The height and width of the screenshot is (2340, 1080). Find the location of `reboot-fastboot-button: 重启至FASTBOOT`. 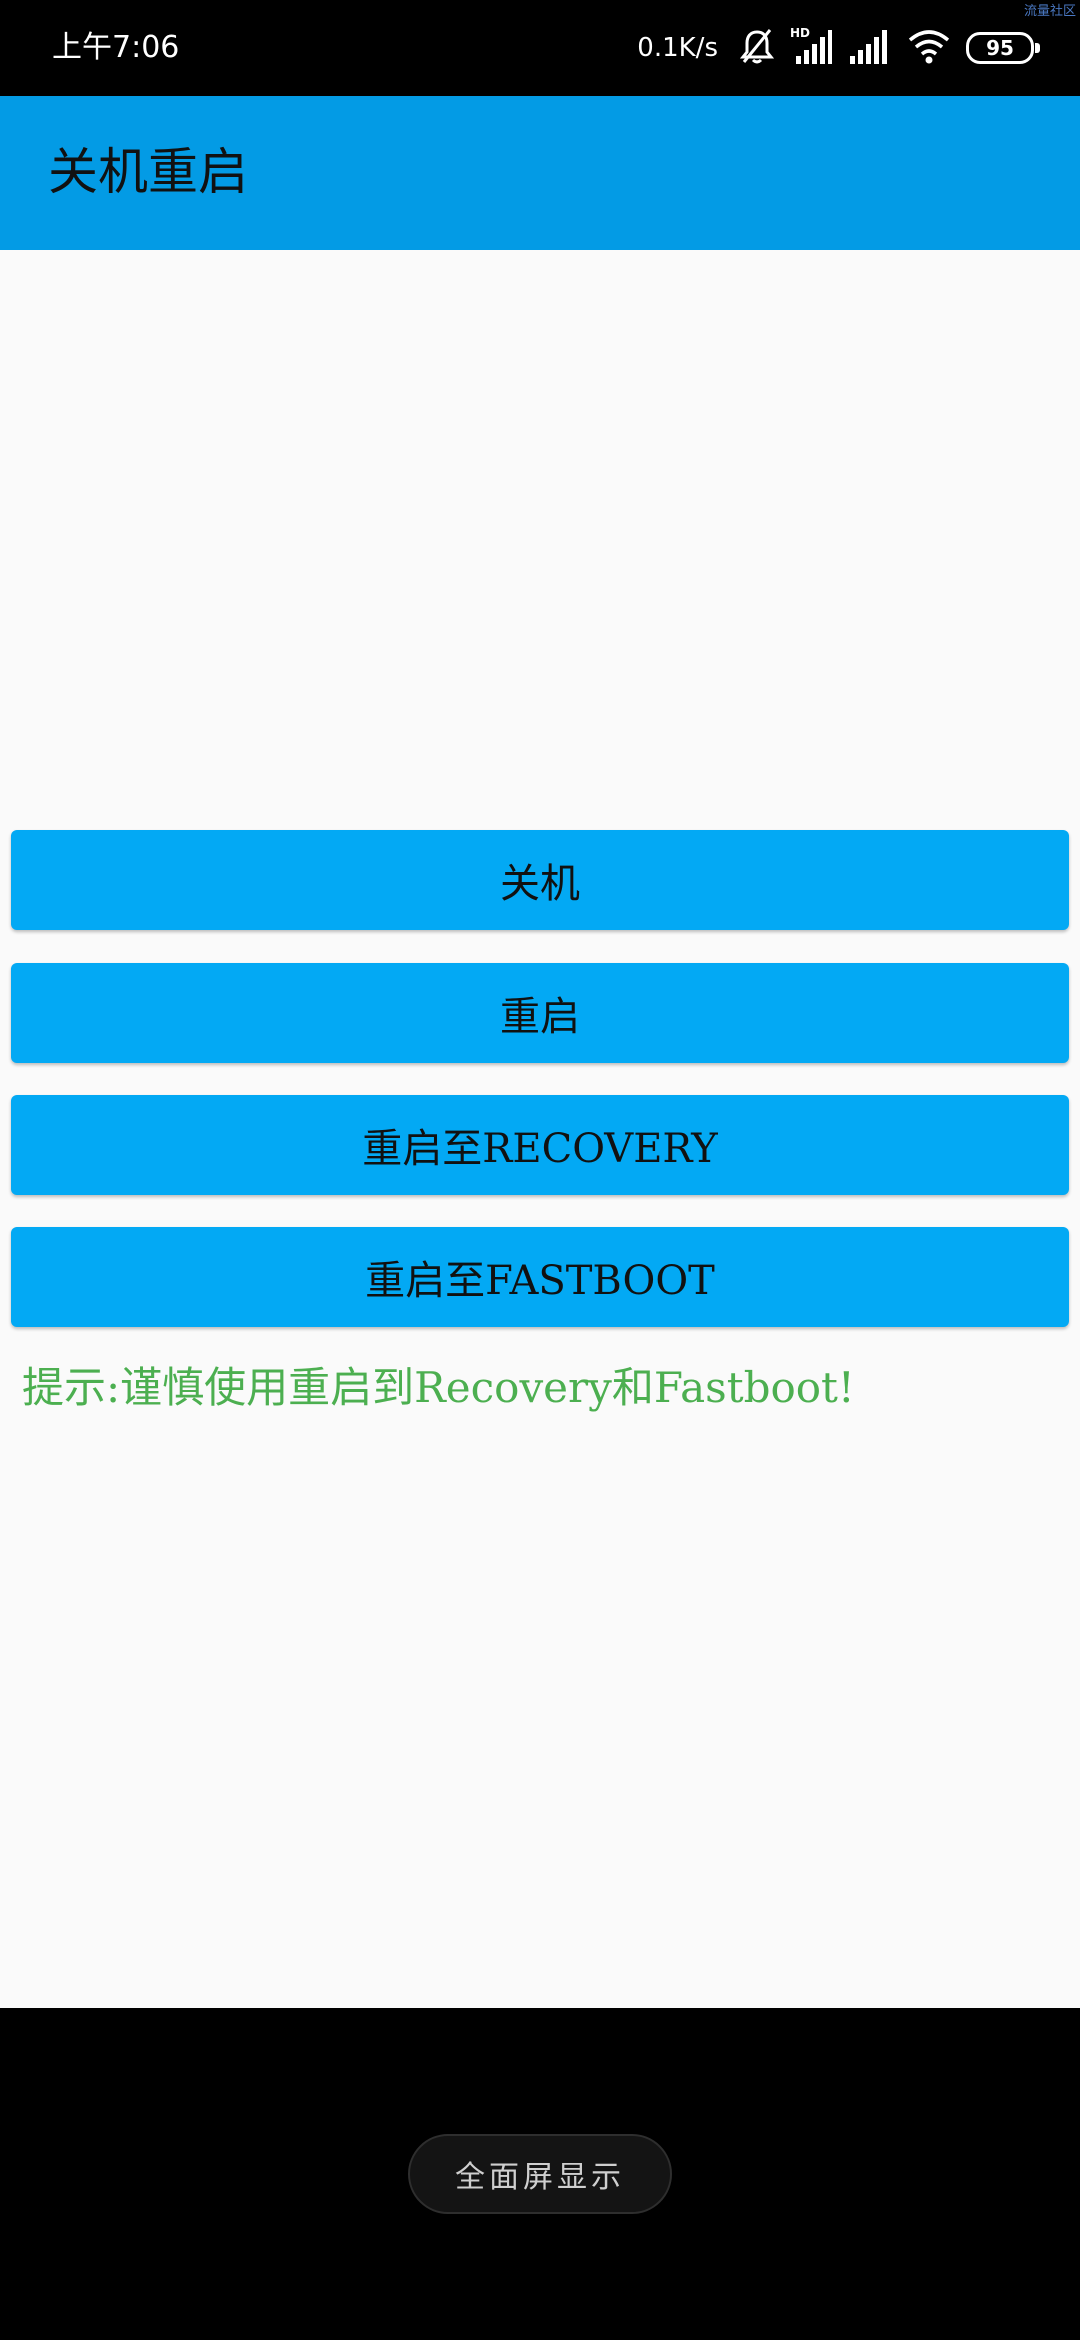

reboot-fastboot-button: 重启至FASTBOOT is located at coordinates (540, 1277).